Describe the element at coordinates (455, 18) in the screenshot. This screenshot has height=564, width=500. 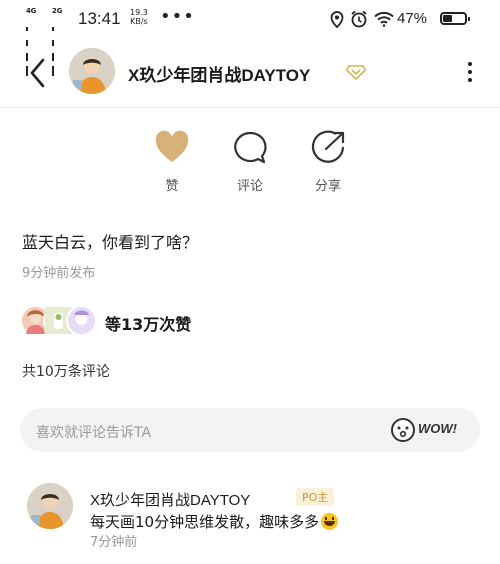
I see `battery-icon` at that location.